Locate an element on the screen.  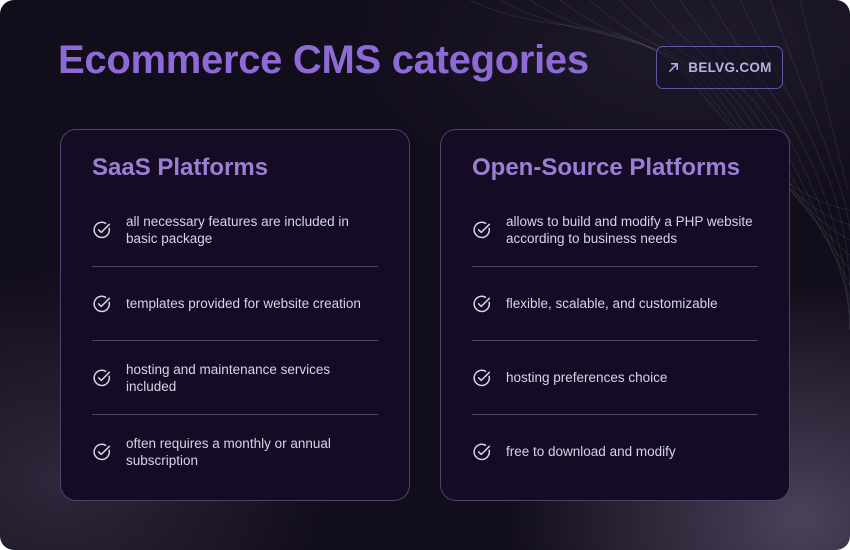
list-item: hosting preferences choice is located at coordinates (615, 377).